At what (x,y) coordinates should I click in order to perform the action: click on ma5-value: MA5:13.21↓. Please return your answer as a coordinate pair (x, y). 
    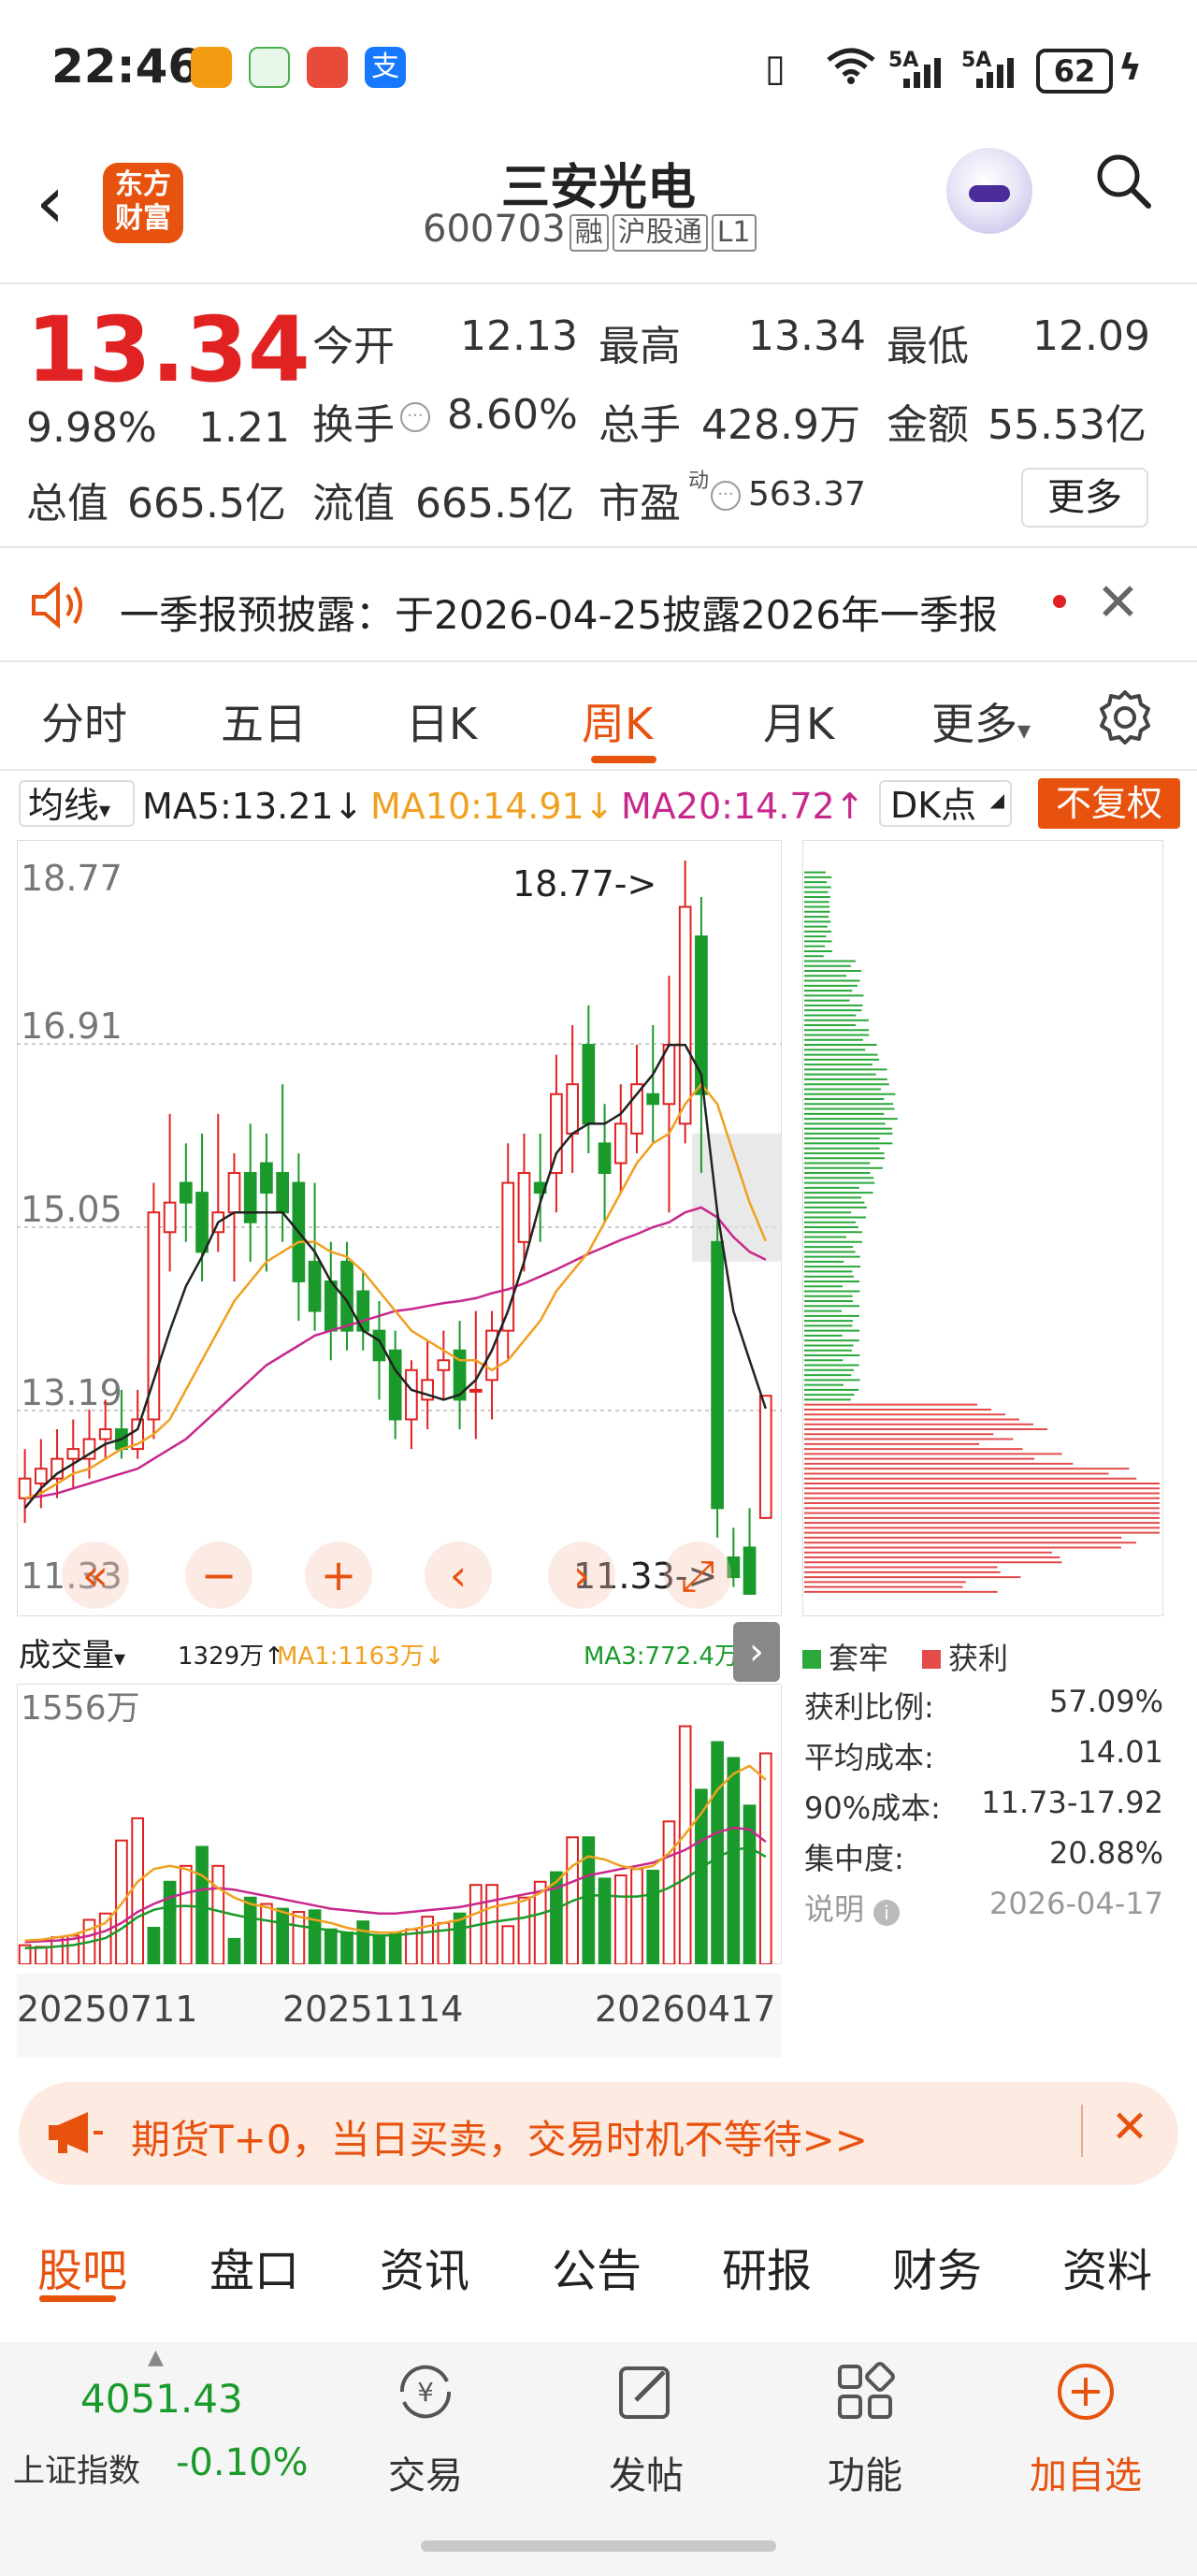
    Looking at the image, I should click on (253, 806).